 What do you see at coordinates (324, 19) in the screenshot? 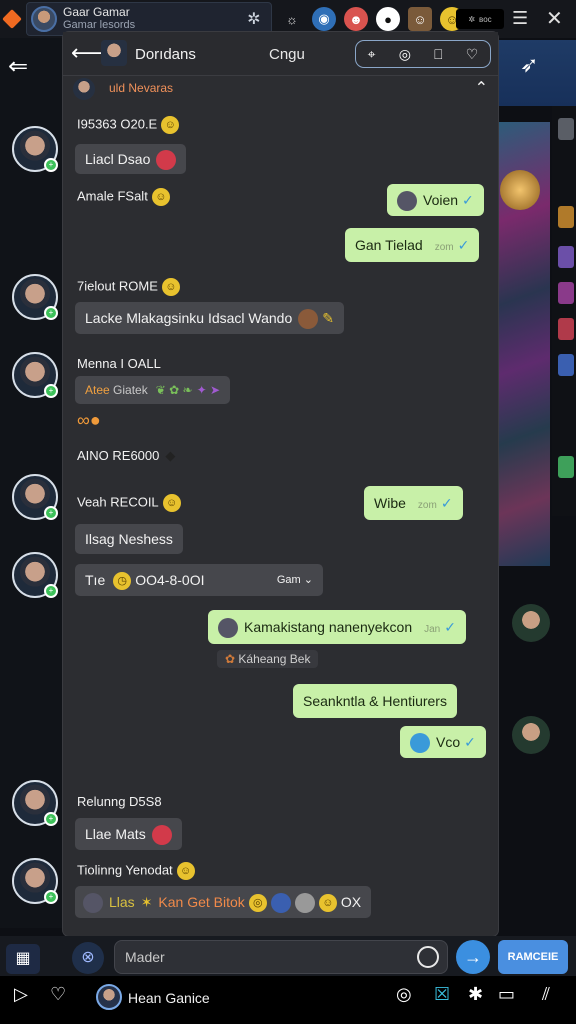
I see `steam-icon: ◉` at bounding box center [324, 19].